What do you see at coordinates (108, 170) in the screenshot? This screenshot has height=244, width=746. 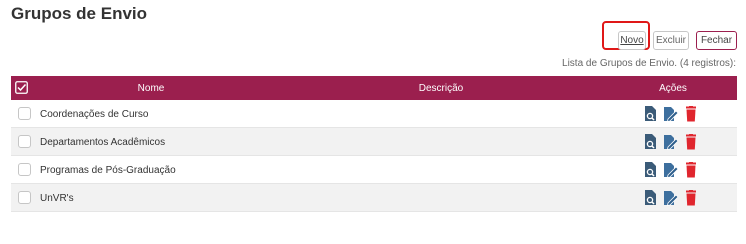 I see `row-name: Programas de Pós-Graduação` at bounding box center [108, 170].